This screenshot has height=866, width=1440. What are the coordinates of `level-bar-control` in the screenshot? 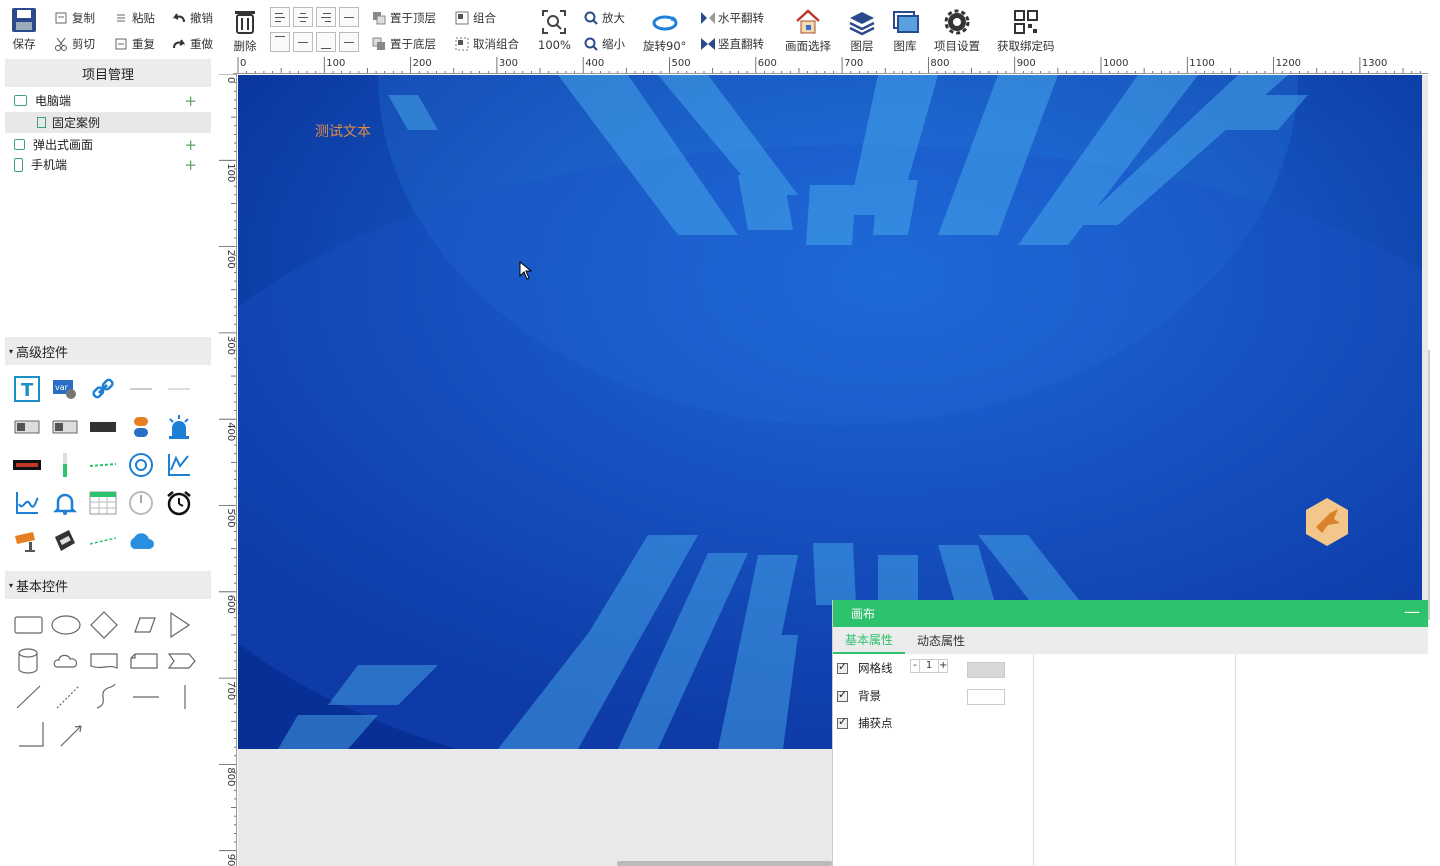 It's located at (65, 465).